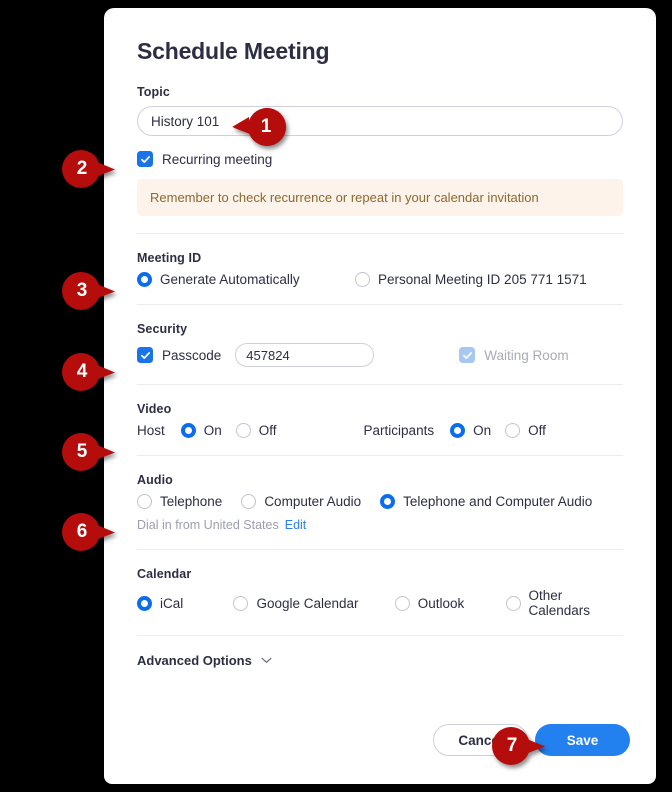 The height and width of the screenshot is (792, 672). What do you see at coordinates (441, 603) in the screenshot?
I see `calendar-outlook-label: Outlook` at bounding box center [441, 603].